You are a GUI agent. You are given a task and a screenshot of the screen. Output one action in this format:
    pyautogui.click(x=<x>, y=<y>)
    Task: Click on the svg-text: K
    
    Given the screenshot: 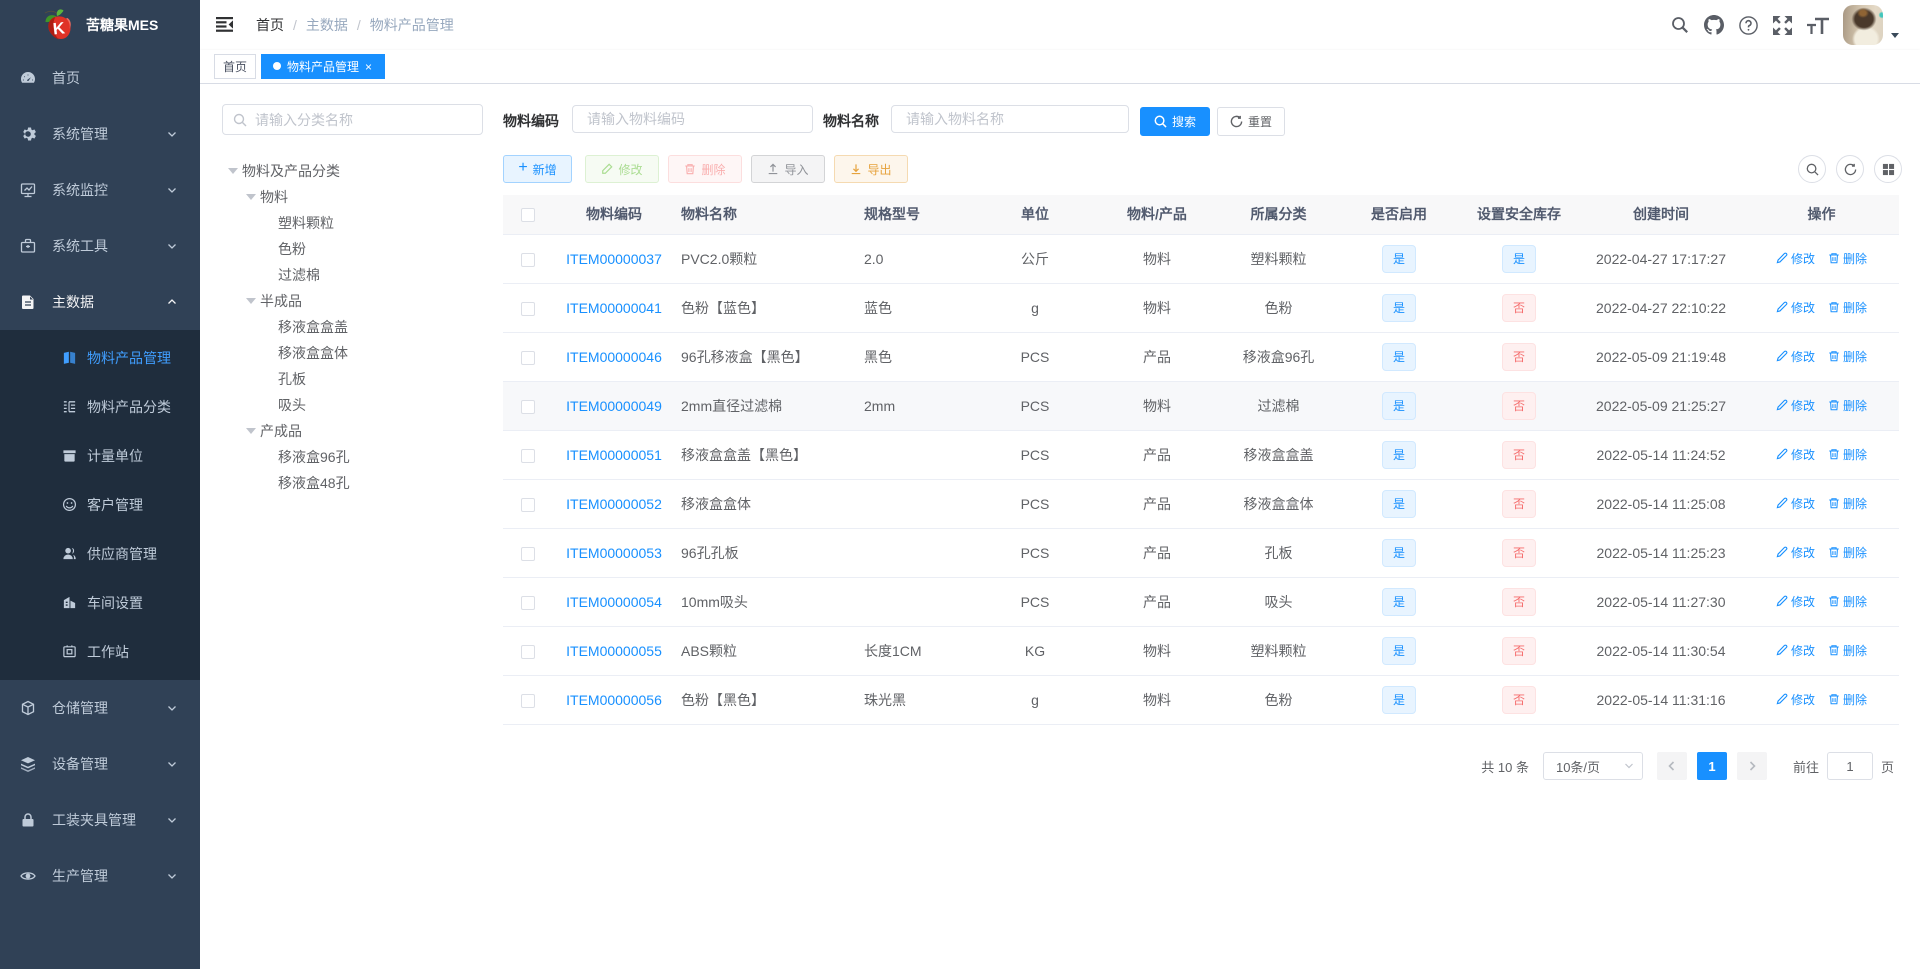 What is the action you would take?
    pyautogui.click(x=59, y=28)
    